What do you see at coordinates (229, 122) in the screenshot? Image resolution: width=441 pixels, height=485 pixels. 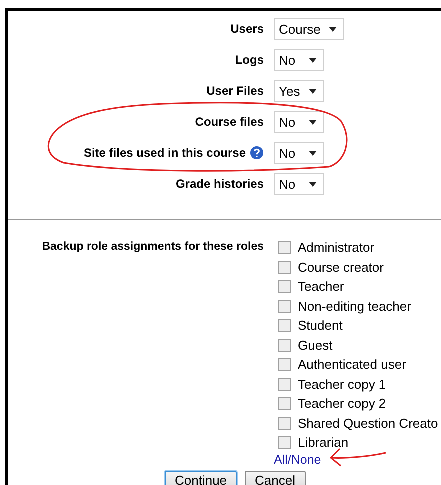 I see `field-label: Course files` at bounding box center [229, 122].